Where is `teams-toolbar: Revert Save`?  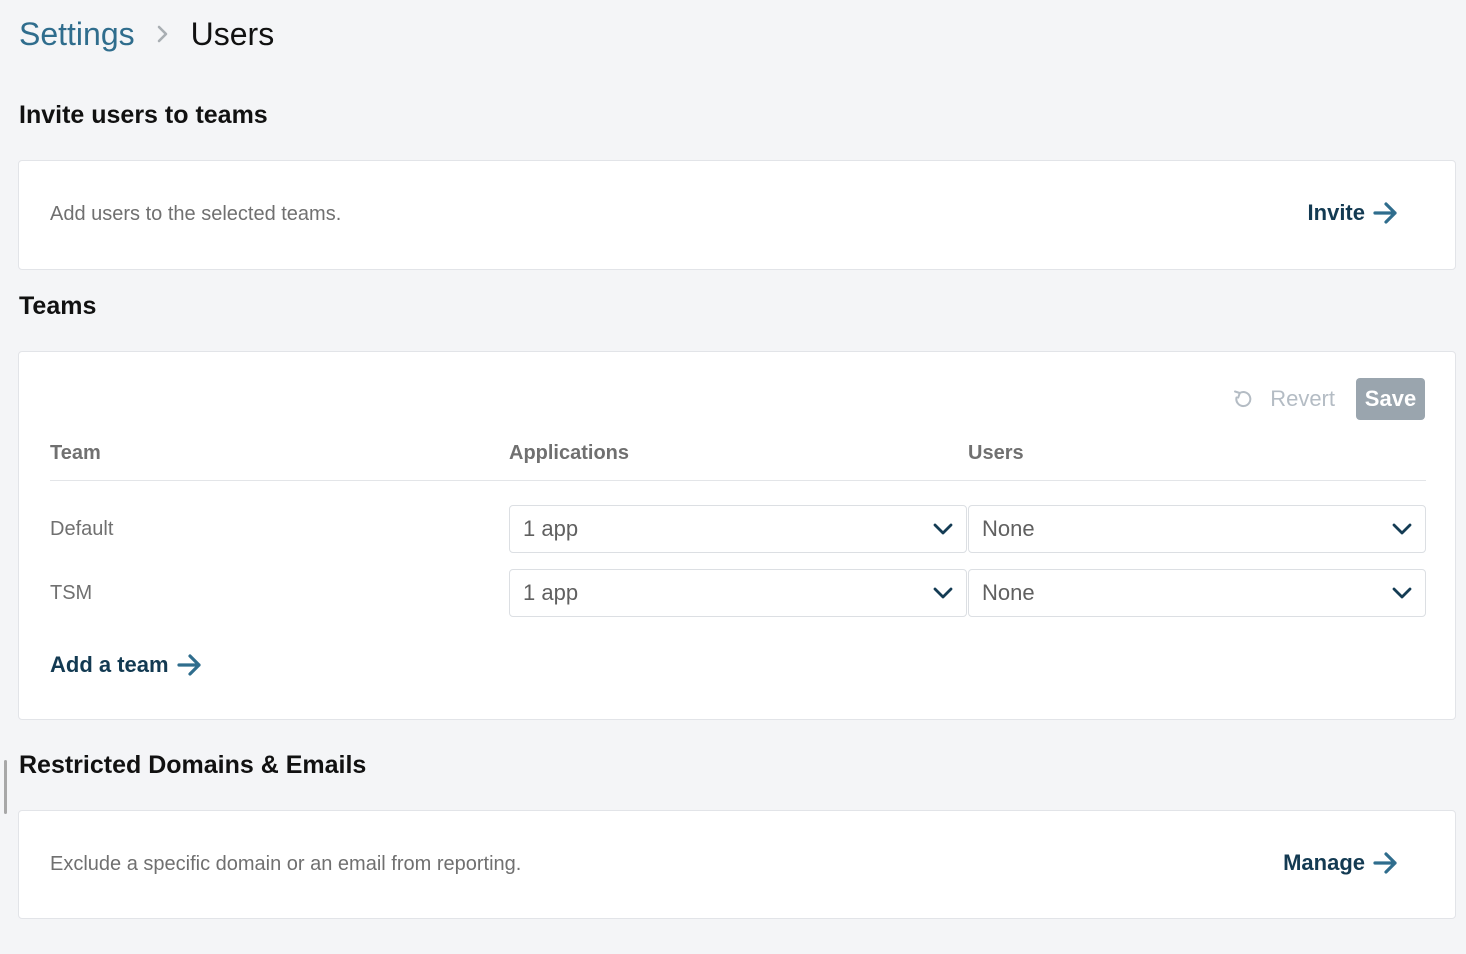 teams-toolbar: Revert Save is located at coordinates (1328, 399).